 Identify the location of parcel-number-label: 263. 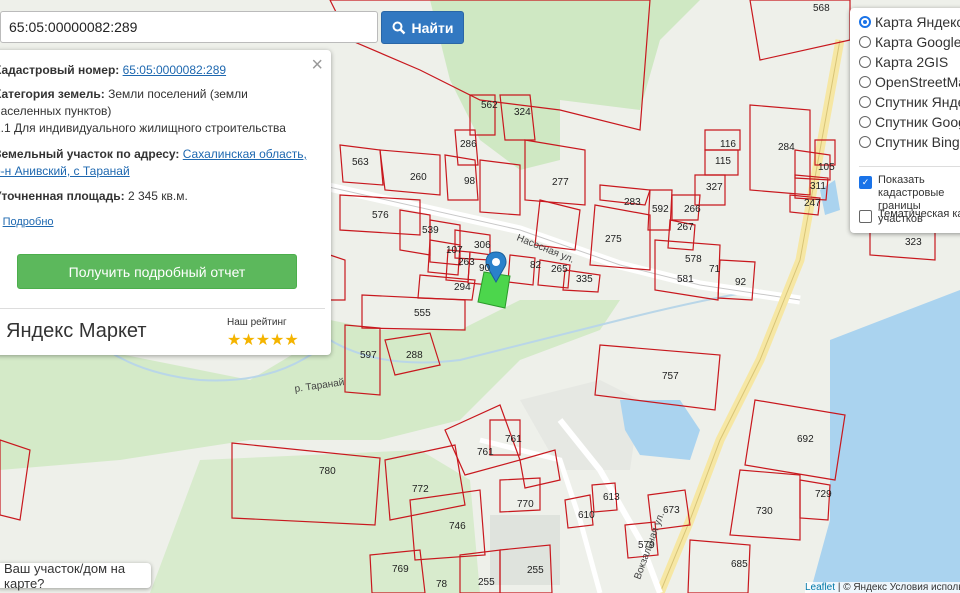
(466, 262).